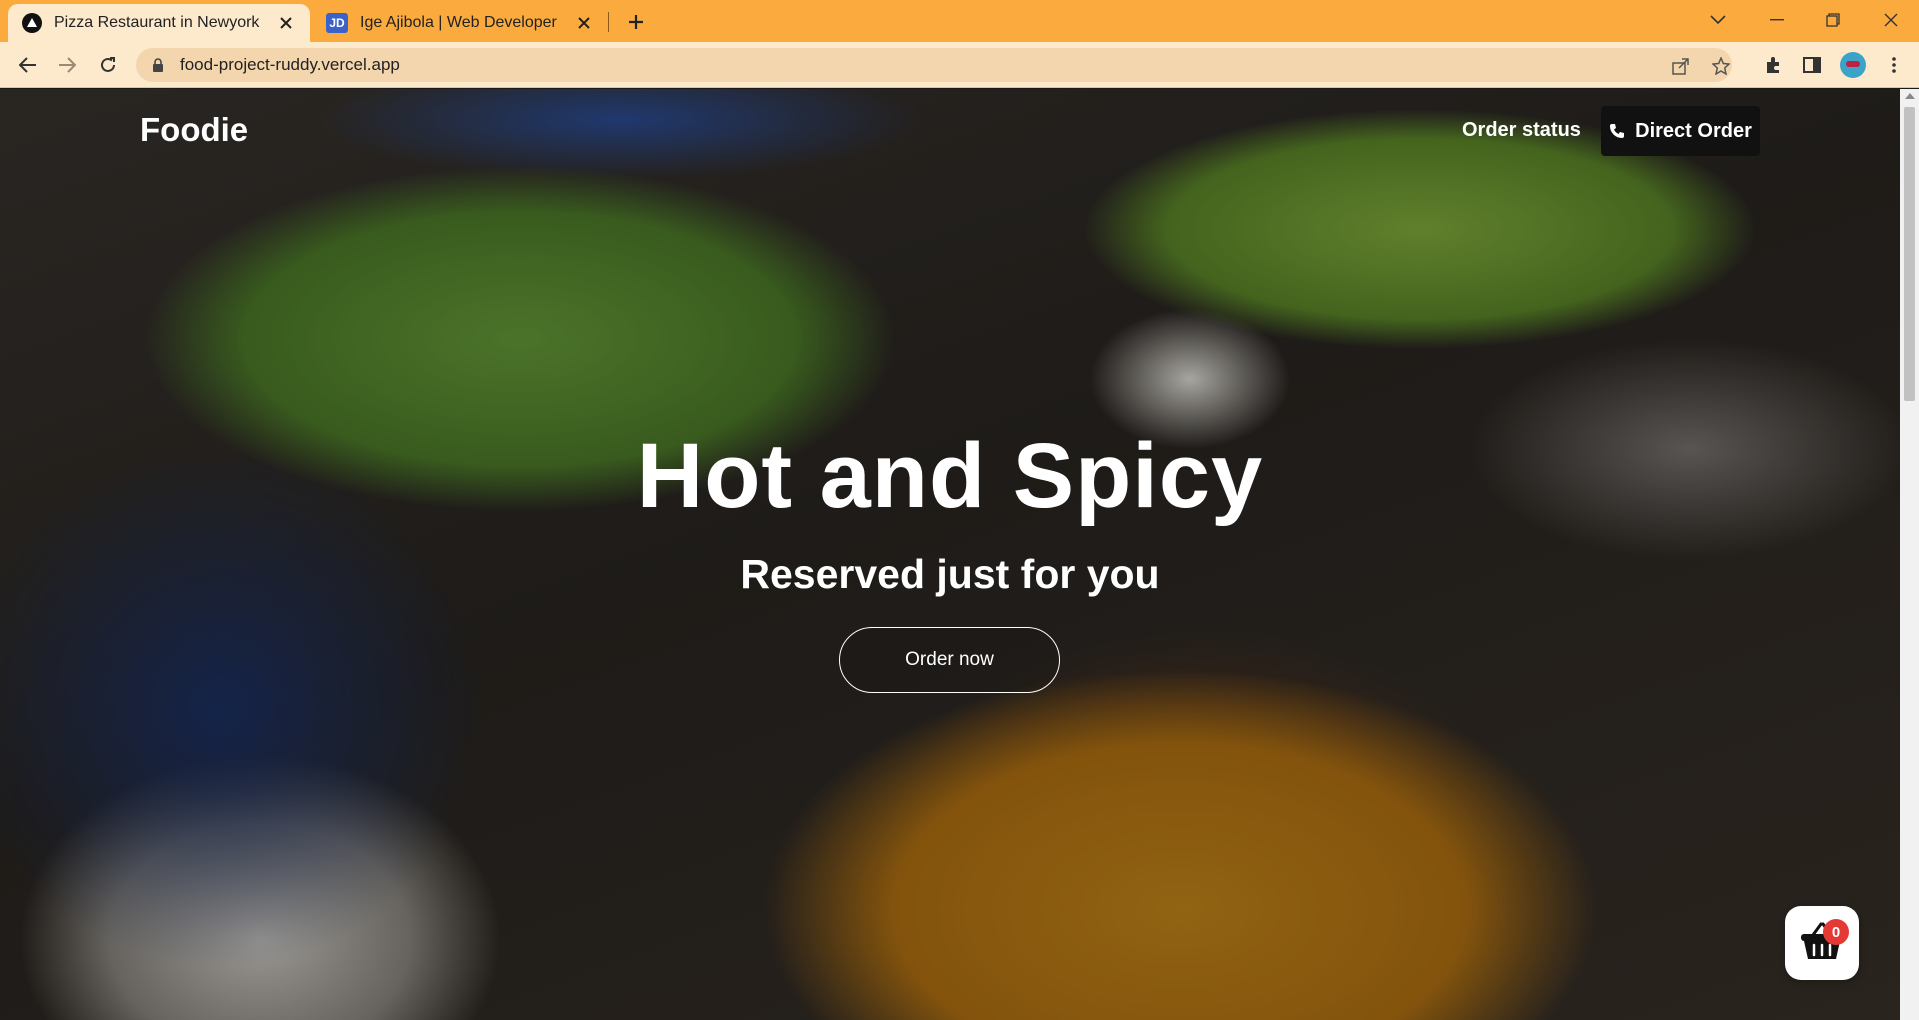 Image resolution: width=1919 pixels, height=1020 pixels. I want to click on star-icon, so click(1721, 66).